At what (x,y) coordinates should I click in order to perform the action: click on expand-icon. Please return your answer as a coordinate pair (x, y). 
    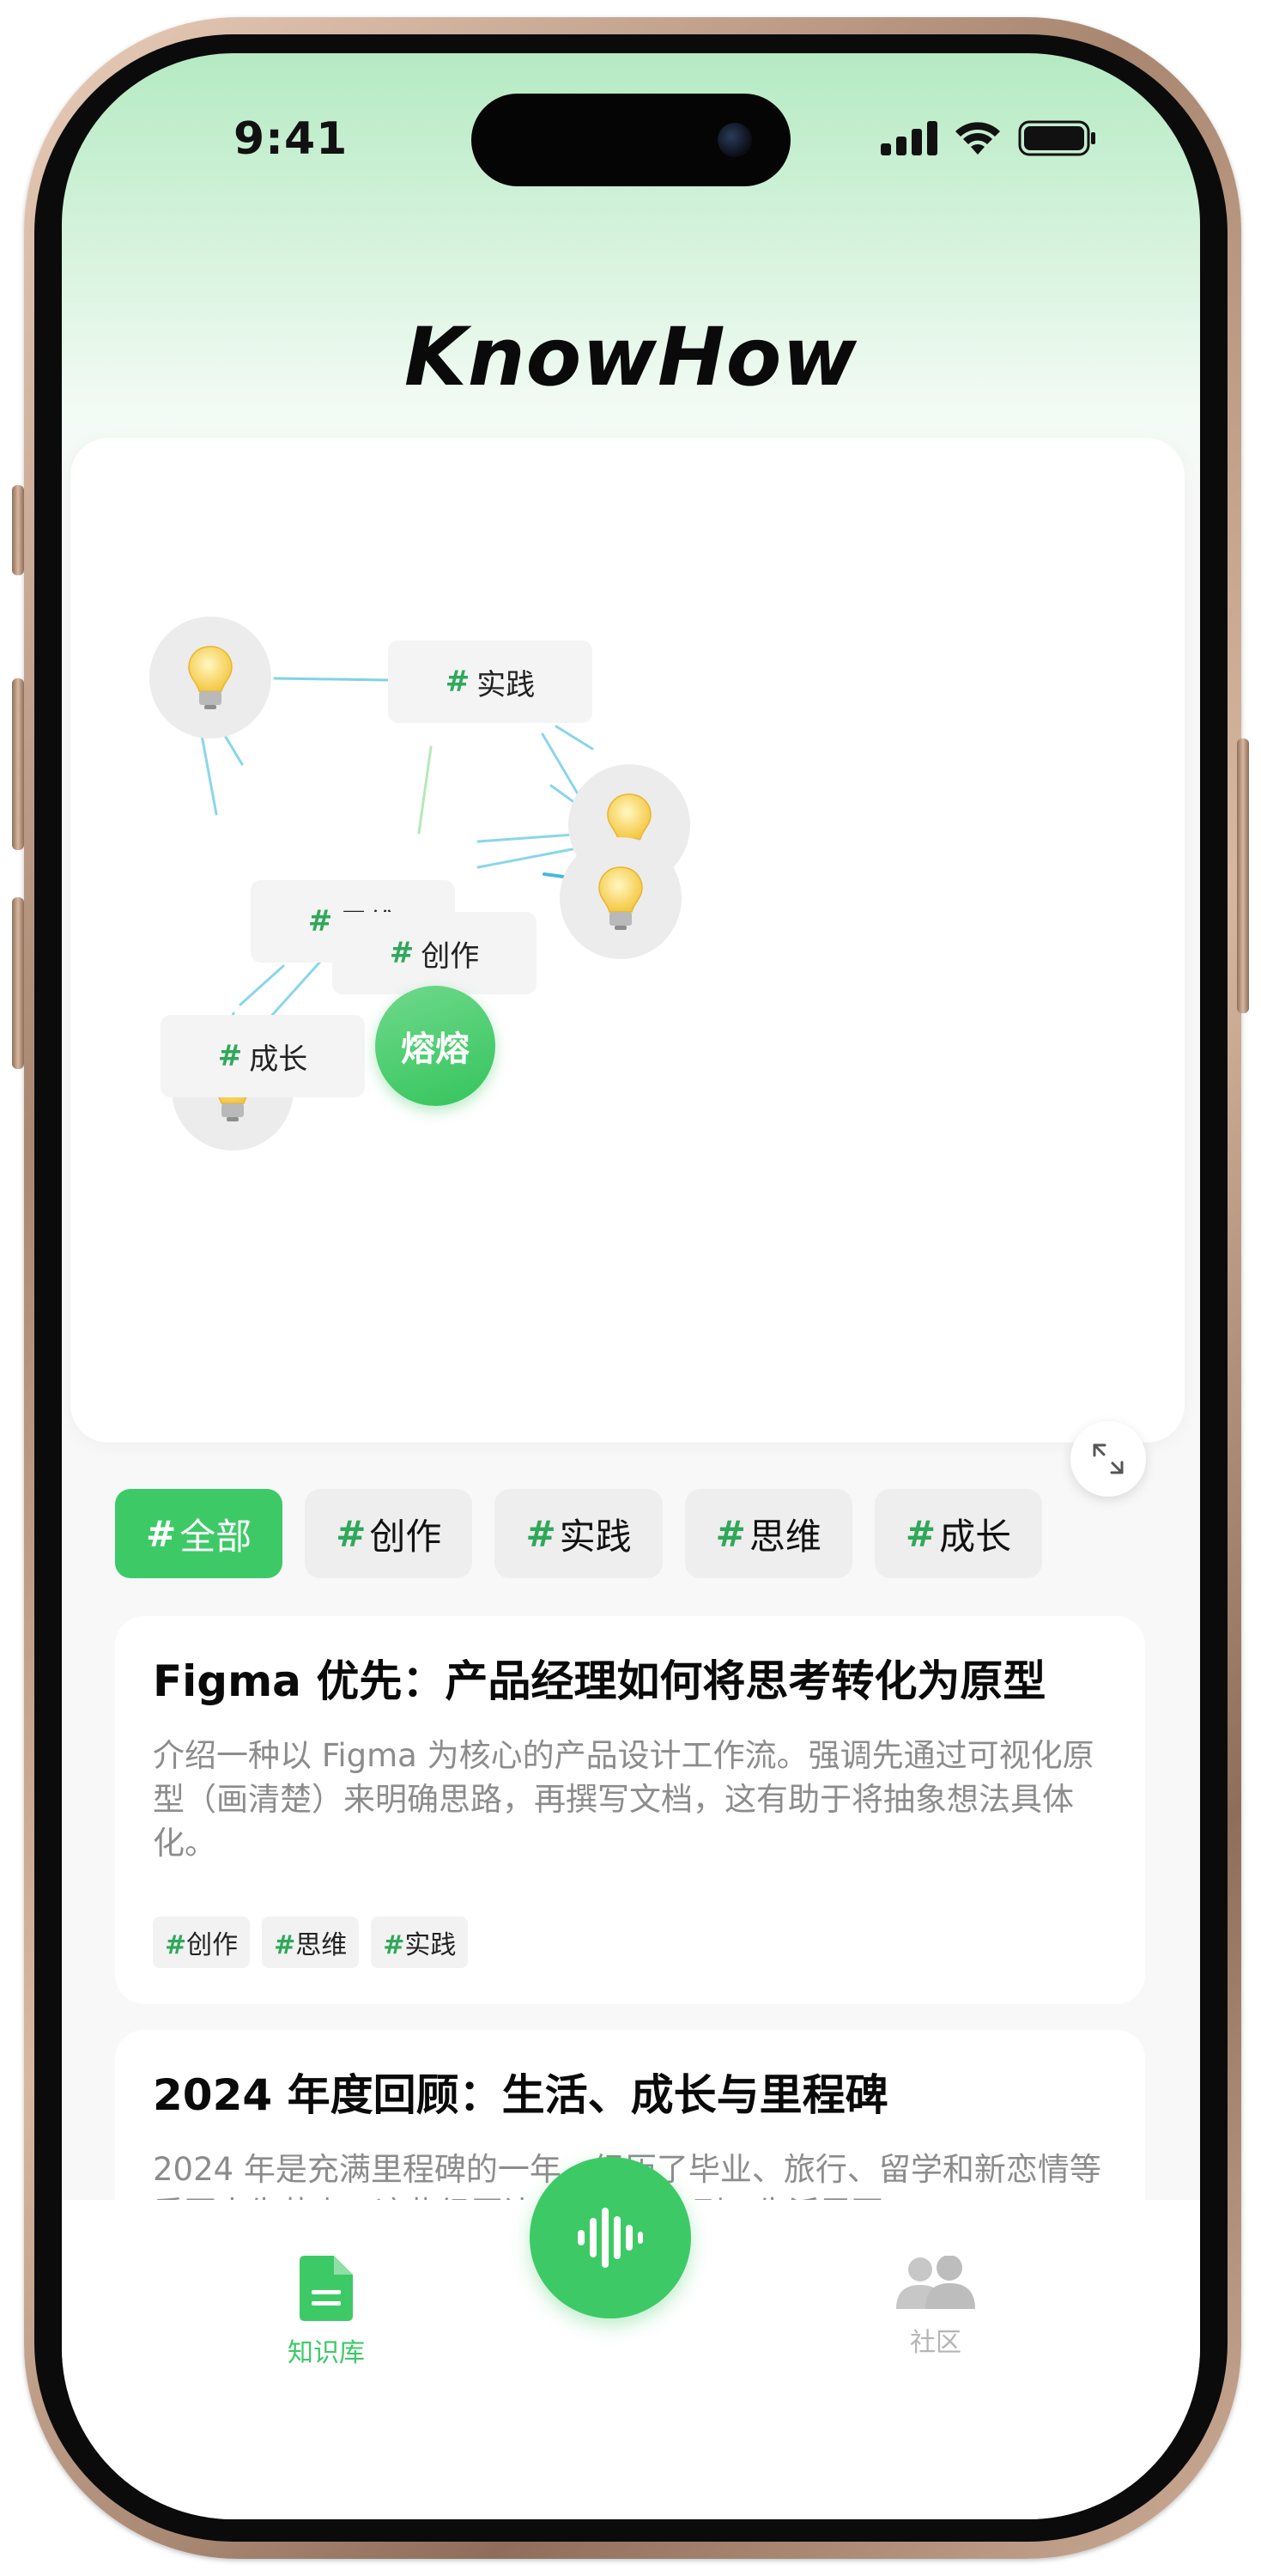
    Looking at the image, I should click on (1108, 1459).